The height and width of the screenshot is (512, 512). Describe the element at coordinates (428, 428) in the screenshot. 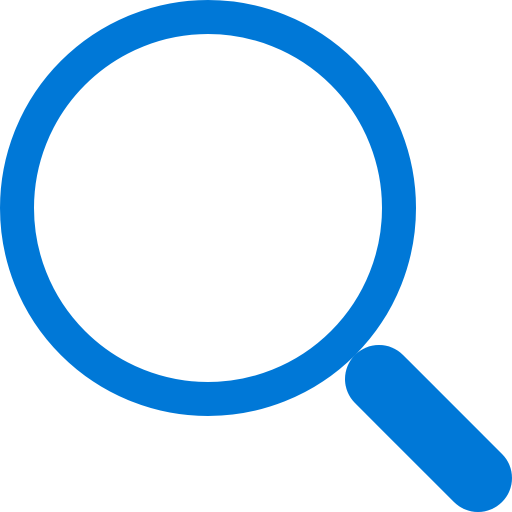

I see `magnifier-handle` at that location.